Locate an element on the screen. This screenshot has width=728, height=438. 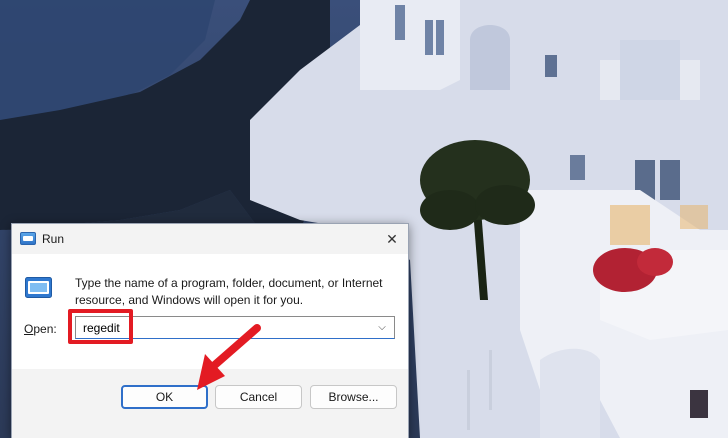
run-icon is located at coordinates (28, 238).